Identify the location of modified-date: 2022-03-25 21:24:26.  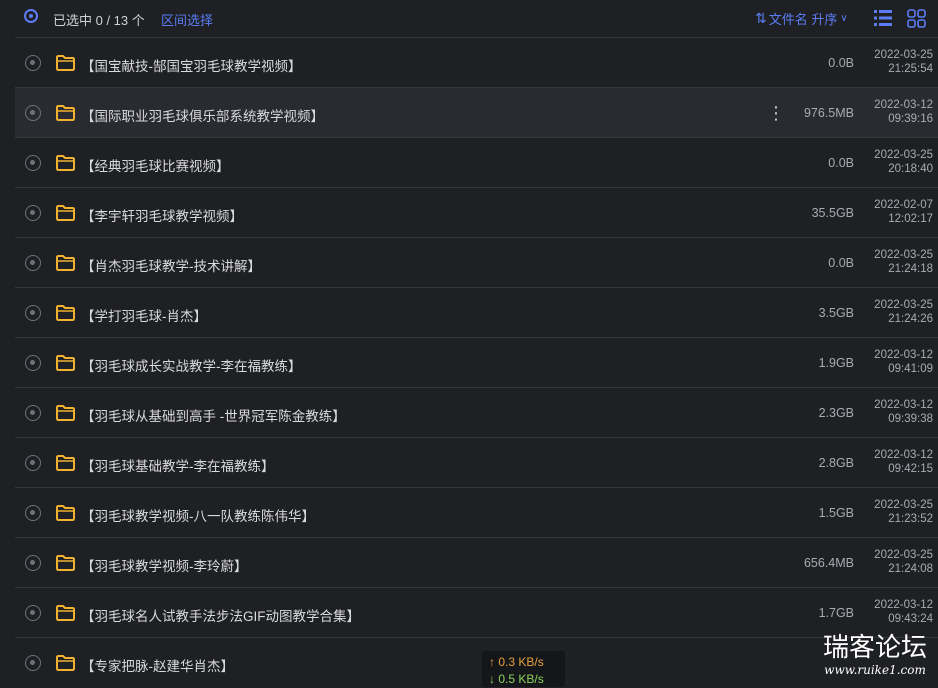
(899, 312).